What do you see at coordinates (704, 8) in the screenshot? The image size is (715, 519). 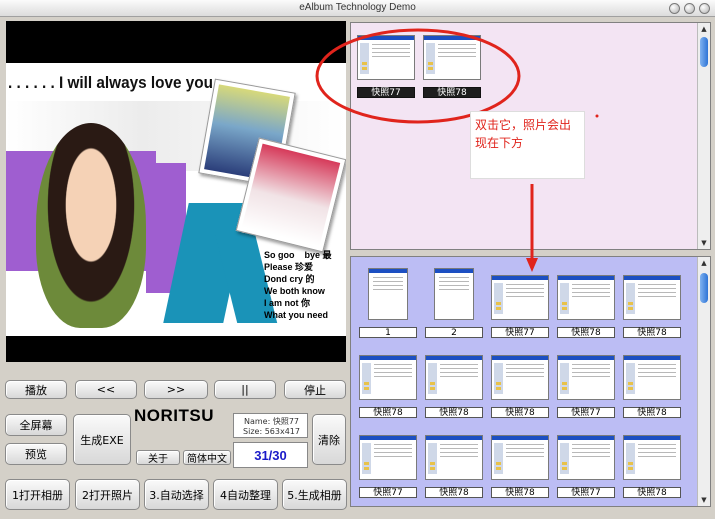 I see `close-button` at bounding box center [704, 8].